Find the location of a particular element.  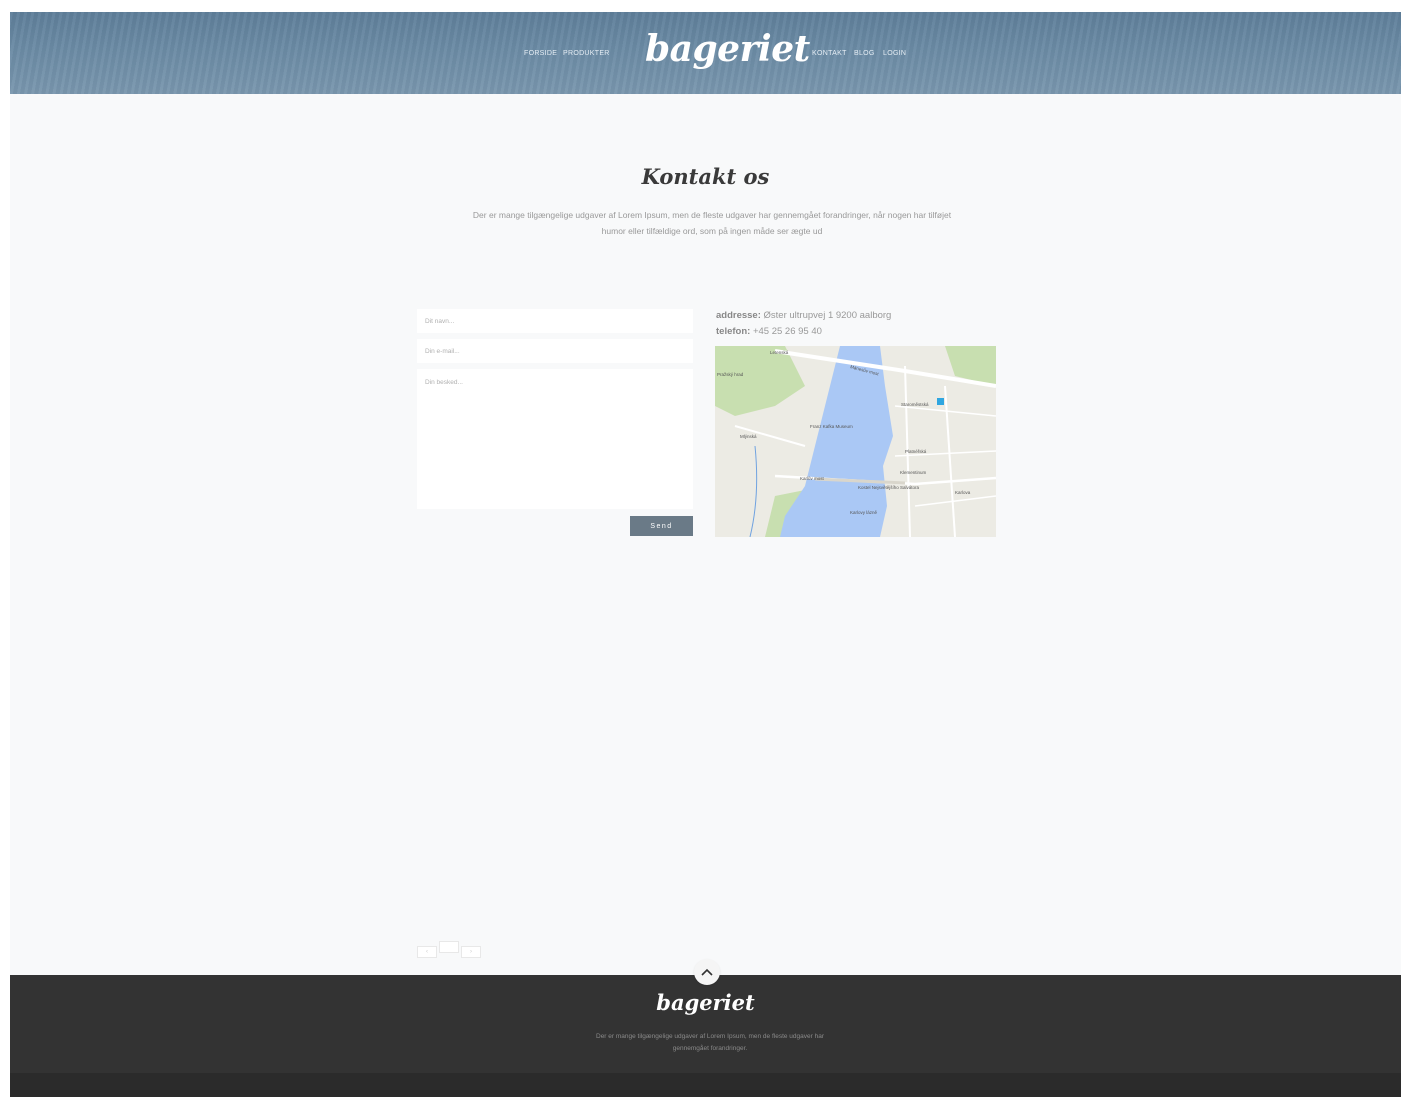

message-field is located at coordinates (555, 439).